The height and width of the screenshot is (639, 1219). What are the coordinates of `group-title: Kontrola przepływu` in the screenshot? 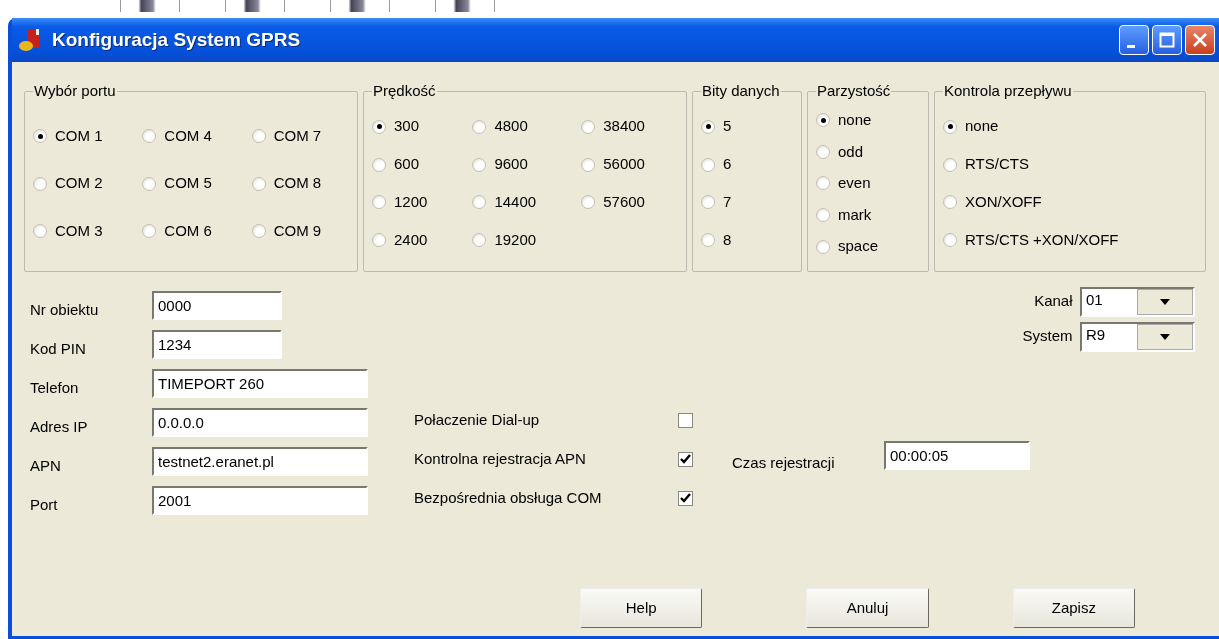 It's located at (1008, 91).